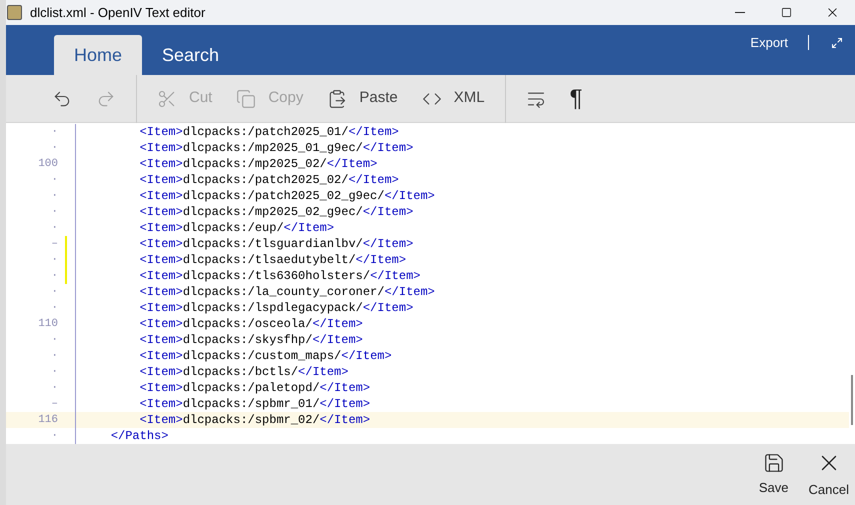  I want to click on ribbon-tab: Home, so click(98, 55).